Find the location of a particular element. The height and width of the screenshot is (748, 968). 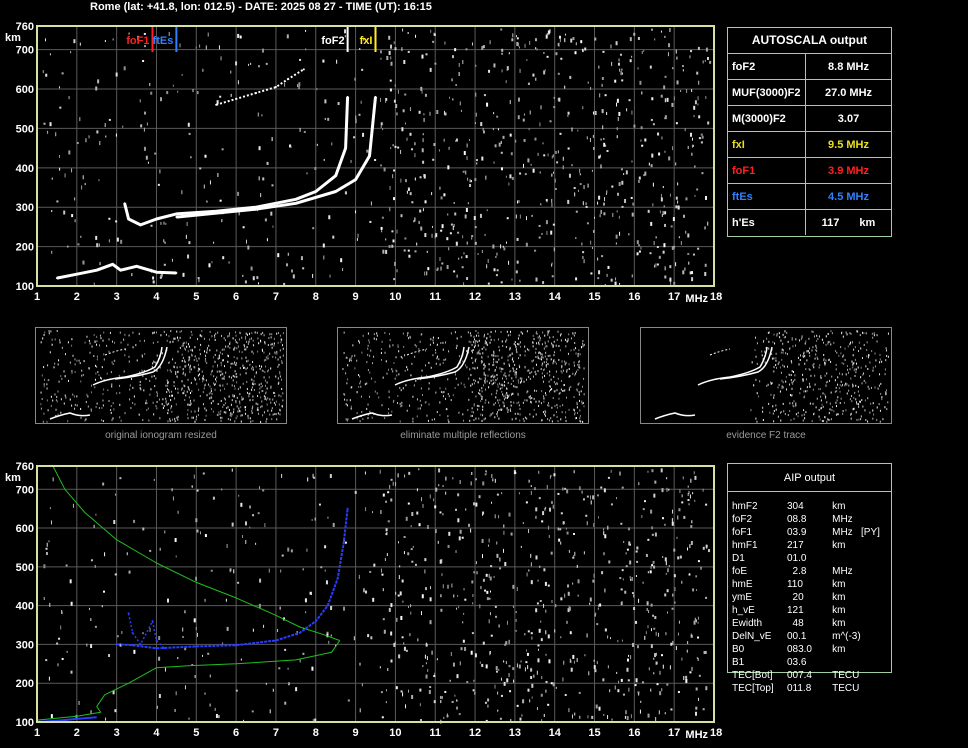

autoscala-row: MUF(3000)F2 27.0 MHz is located at coordinates (809, 93).